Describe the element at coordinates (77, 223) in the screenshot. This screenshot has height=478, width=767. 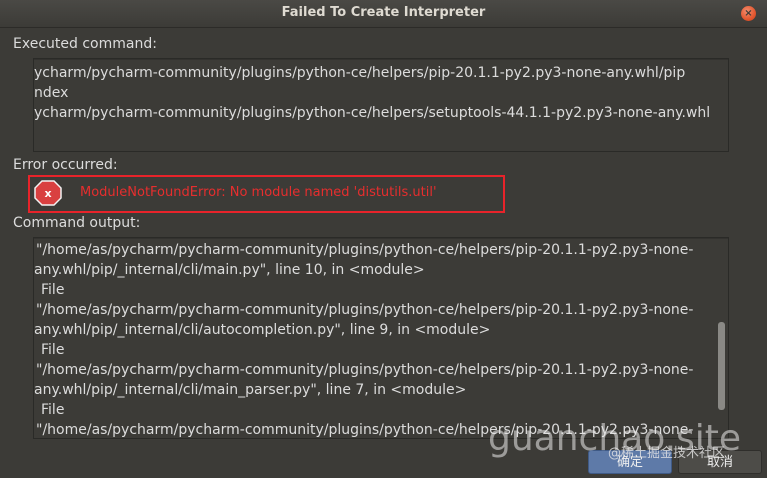
I see `command-output-label: Command output:` at that location.